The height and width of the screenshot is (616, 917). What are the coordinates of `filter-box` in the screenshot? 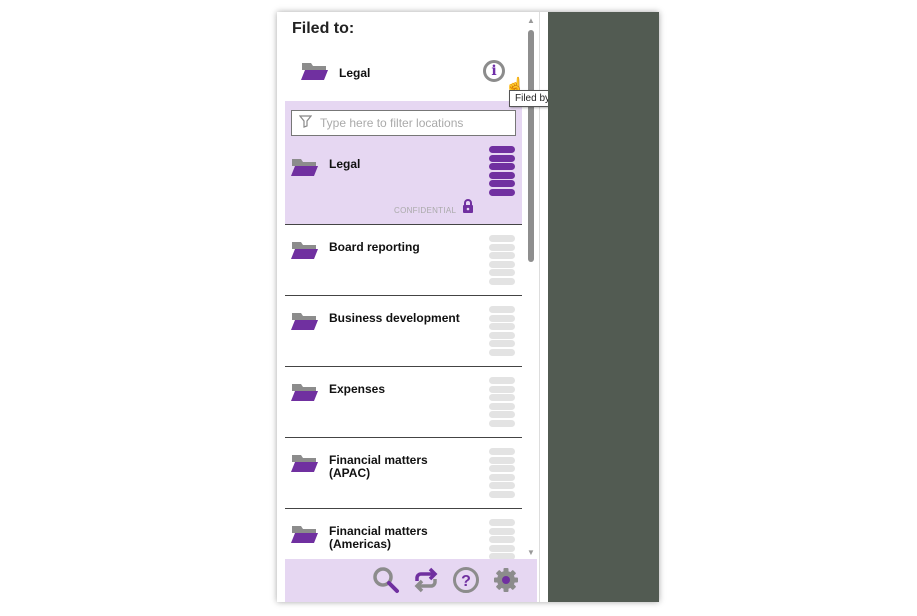 It's located at (403, 123).